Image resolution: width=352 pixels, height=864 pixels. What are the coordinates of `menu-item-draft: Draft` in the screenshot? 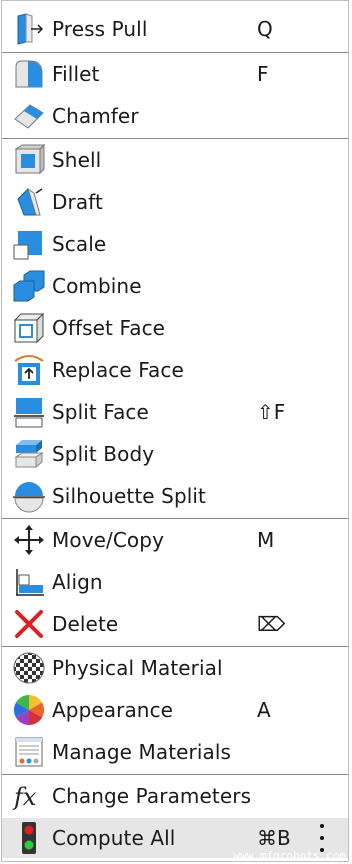 It's located at (175, 202).